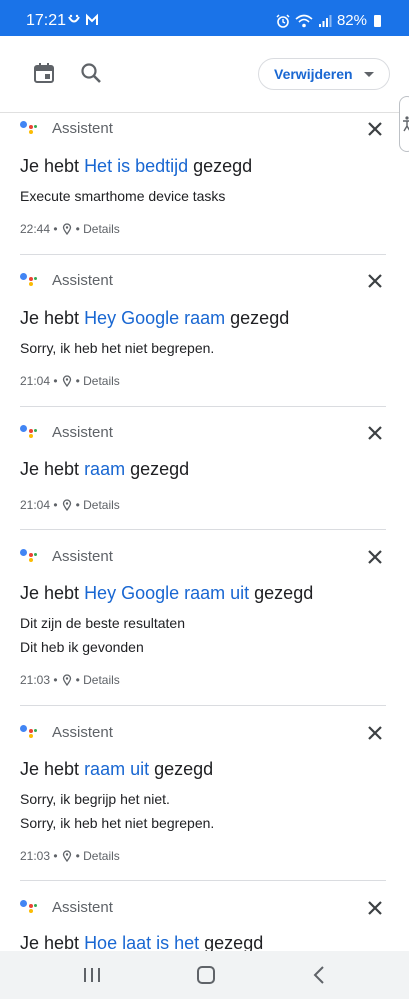 Image resolution: width=409 pixels, height=999 pixels. What do you see at coordinates (325, 20) in the screenshot?
I see `signal-icon` at bounding box center [325, 20].